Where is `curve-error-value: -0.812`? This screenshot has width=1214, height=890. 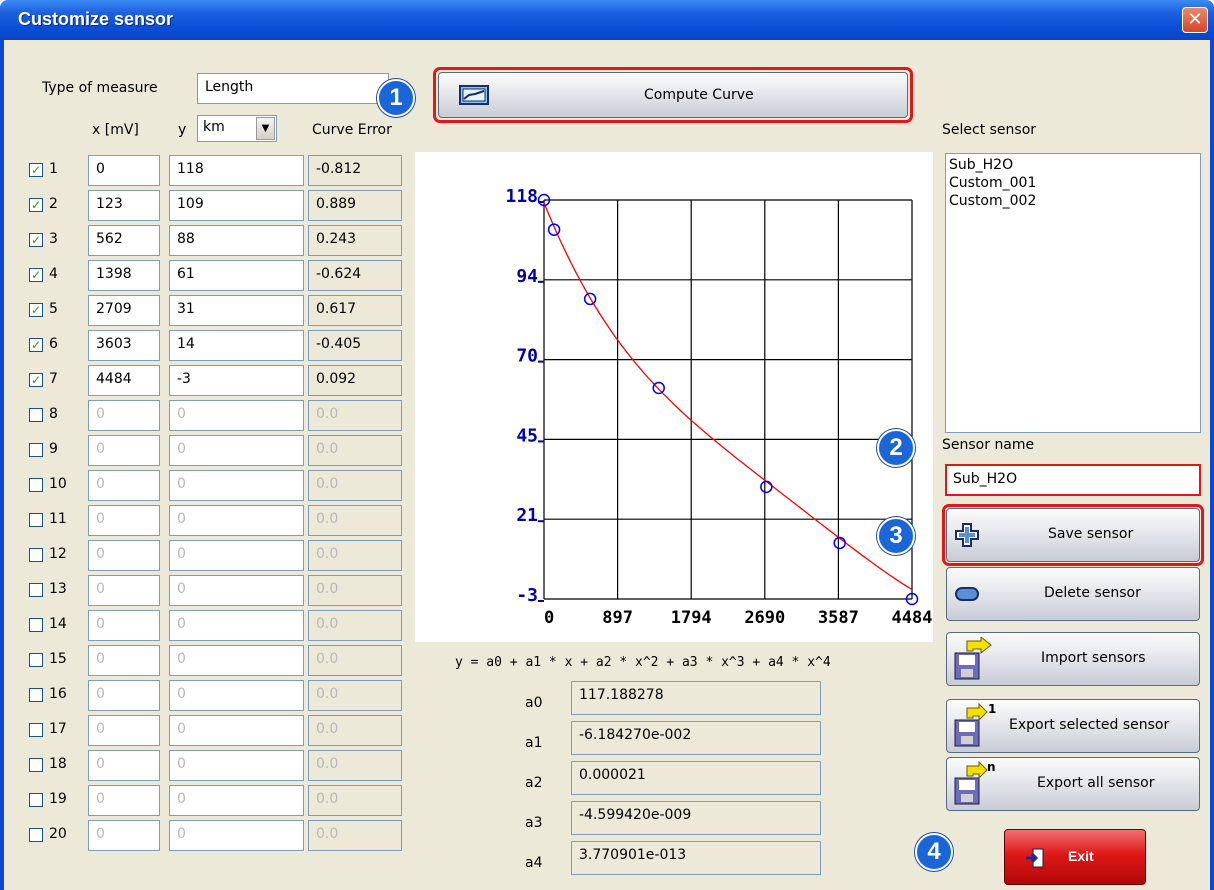
curve-error-value: -0.812 is located at coordinates (355, 170).